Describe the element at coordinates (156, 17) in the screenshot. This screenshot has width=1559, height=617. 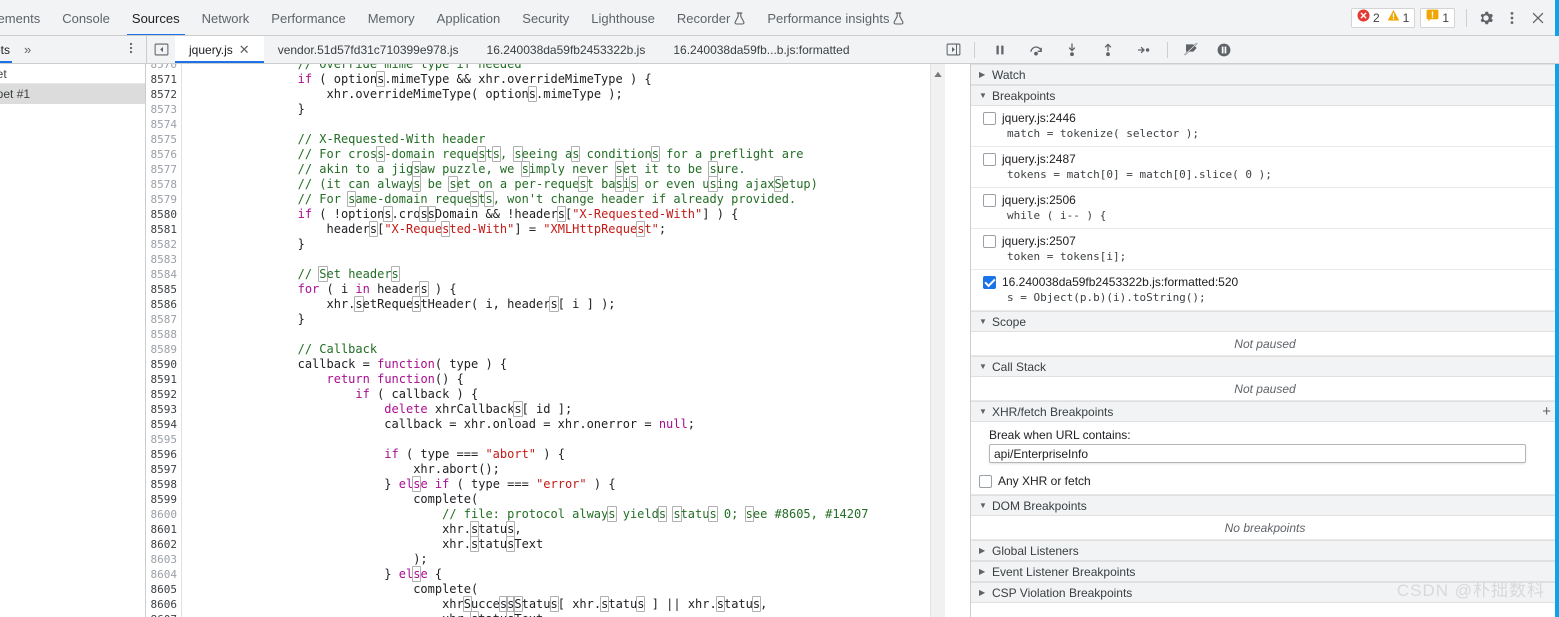
I see `tab-sources: Sources` at that location.